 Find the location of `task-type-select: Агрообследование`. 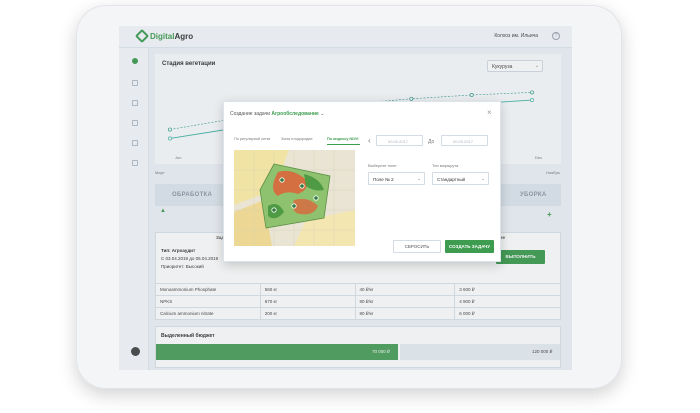

task-type-select: Агрообследование is located at coordinates (294, 114).